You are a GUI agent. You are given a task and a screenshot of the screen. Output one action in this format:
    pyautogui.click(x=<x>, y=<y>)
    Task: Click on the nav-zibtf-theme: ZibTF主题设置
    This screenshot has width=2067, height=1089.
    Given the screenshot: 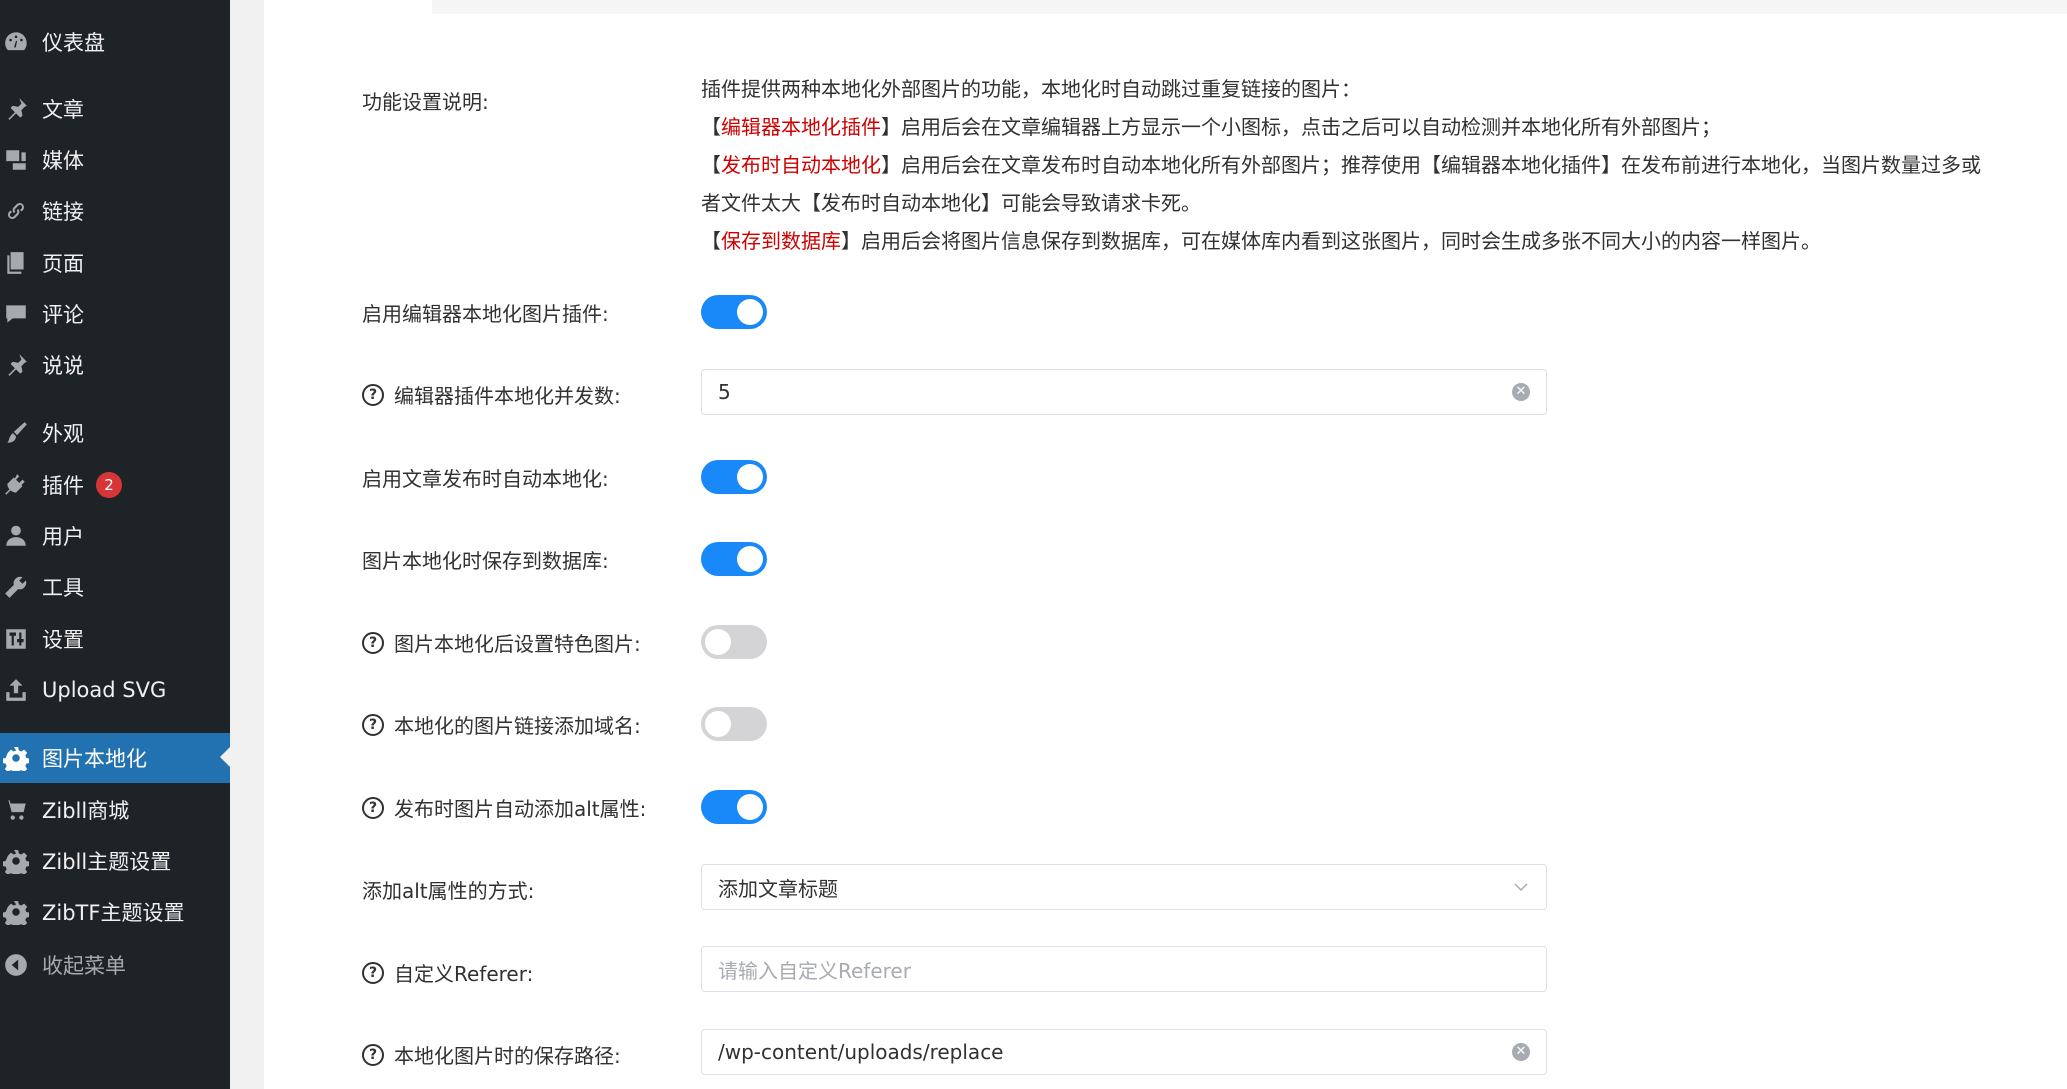 What is the action you would take?
    pyautogui.click(x=115, y=912)
    